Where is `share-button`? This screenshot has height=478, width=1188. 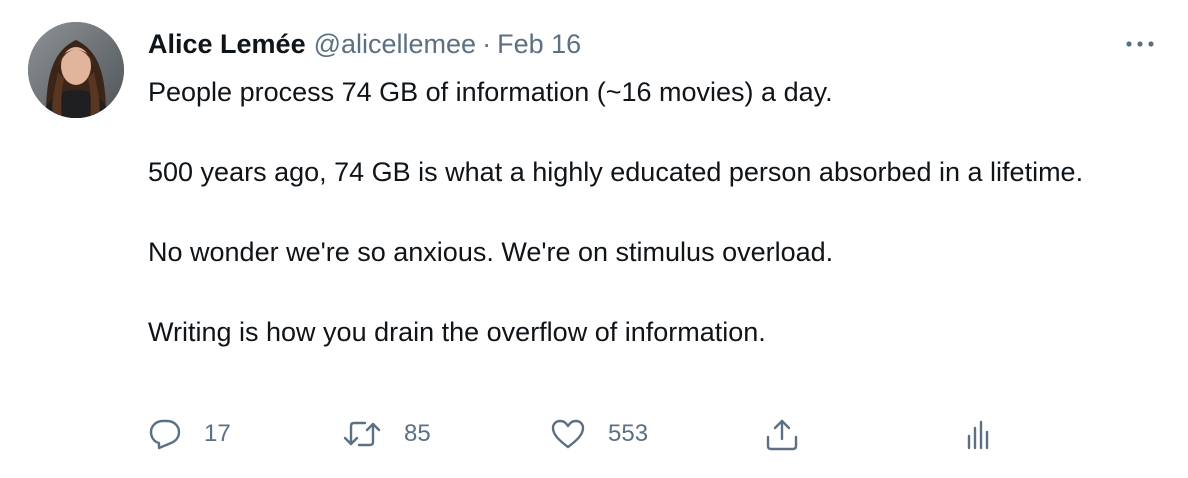 share-button is located at coordinates (782, 434).